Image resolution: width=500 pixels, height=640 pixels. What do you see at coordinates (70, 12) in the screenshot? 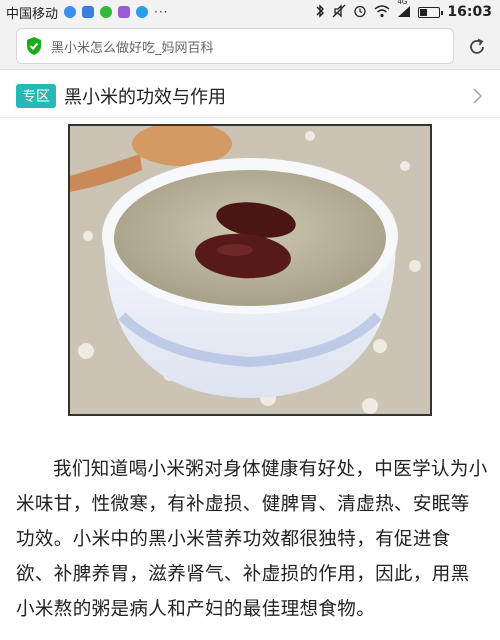
I see `notification-app-icon` at bounding box center [70, 12].